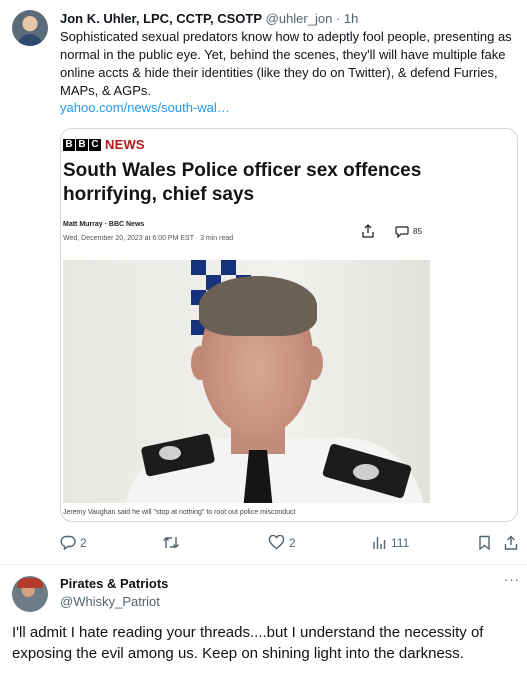  I want to click on tweet-action-bar: 2 2 111, so click(290, 545).